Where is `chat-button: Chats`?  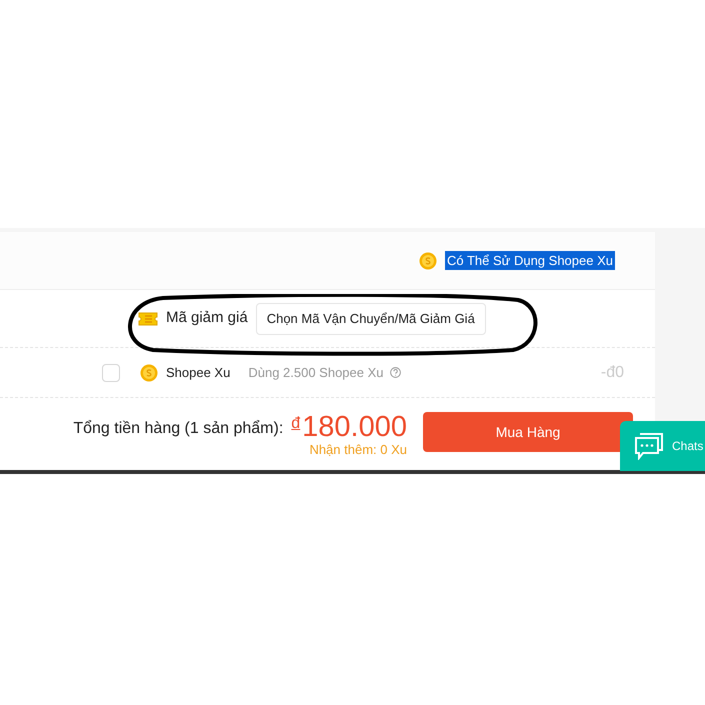 chat-button: Chats is located at coordinates (662, 446).